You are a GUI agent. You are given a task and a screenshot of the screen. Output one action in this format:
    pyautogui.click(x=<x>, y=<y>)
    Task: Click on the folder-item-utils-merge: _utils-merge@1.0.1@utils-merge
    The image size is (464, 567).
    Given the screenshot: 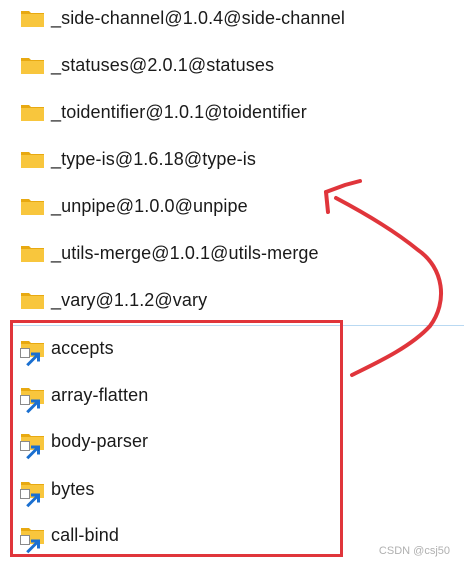 What is the action you would take?
    pyautogui.click(x=169, y=253)
    